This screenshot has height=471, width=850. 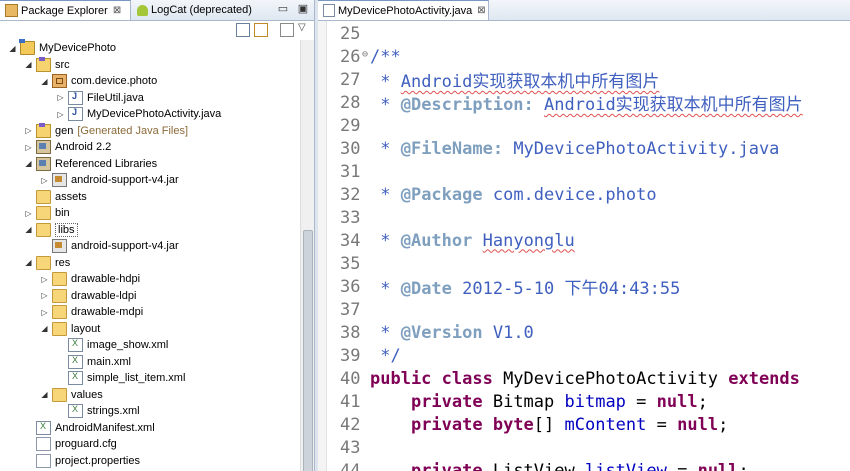 I want to click on code-line: 26 ⊖/**, so click(x=584, y=56).